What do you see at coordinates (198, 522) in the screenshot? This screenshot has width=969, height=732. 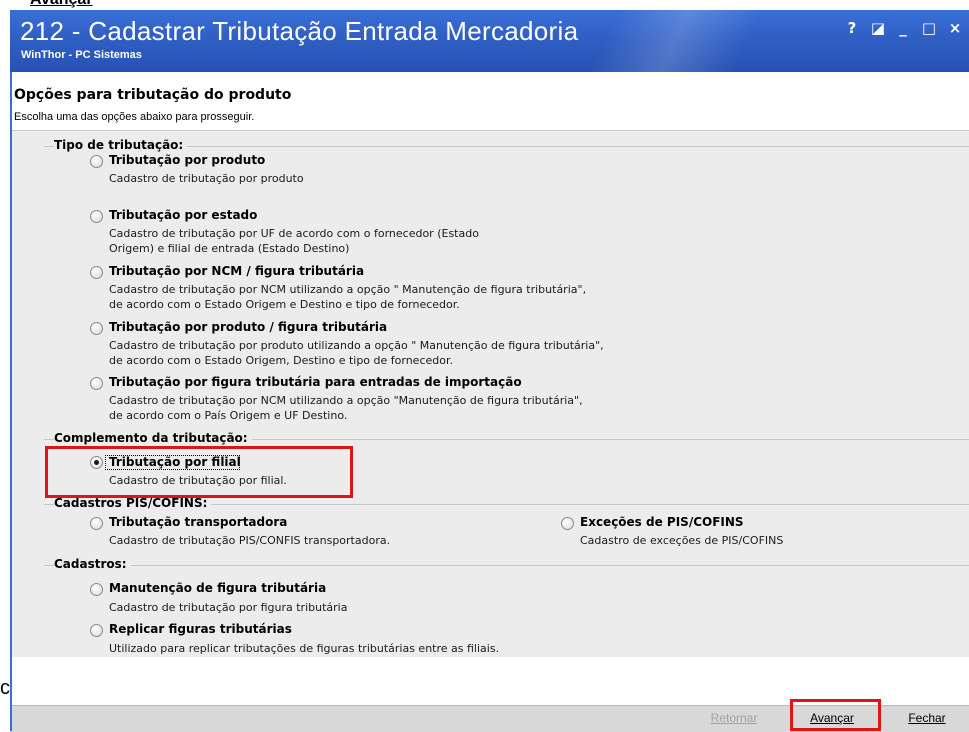 I see `option-title-tributacao-transportadora: Tributação transportadora` at bounding box center [198, 522].